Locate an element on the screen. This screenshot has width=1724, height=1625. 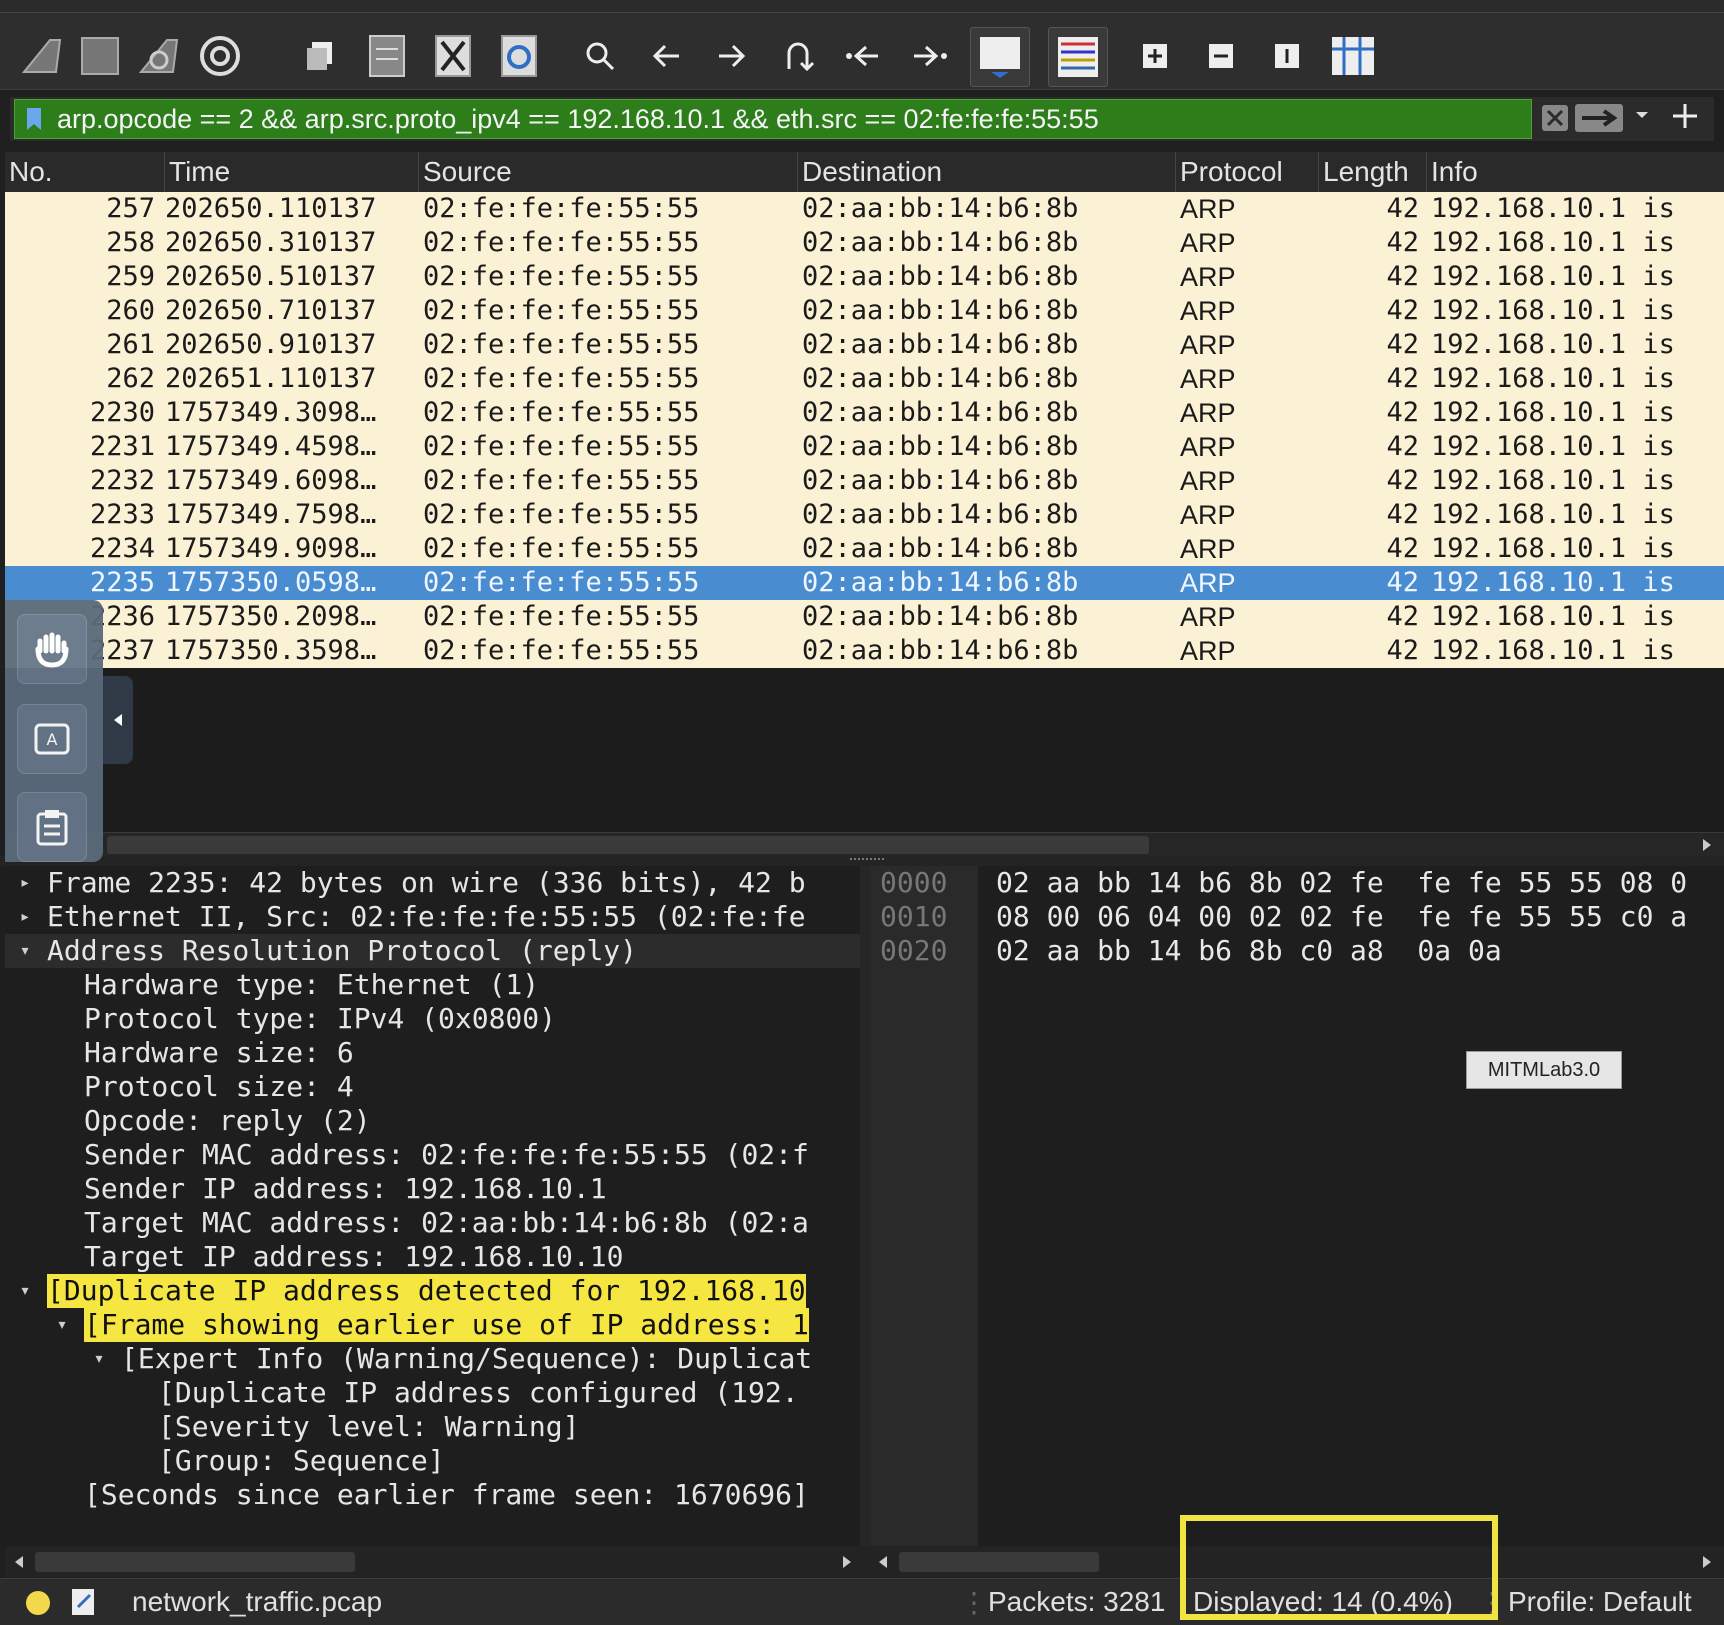
keyboard-a-icon: A is located at coordinates (52, 739).